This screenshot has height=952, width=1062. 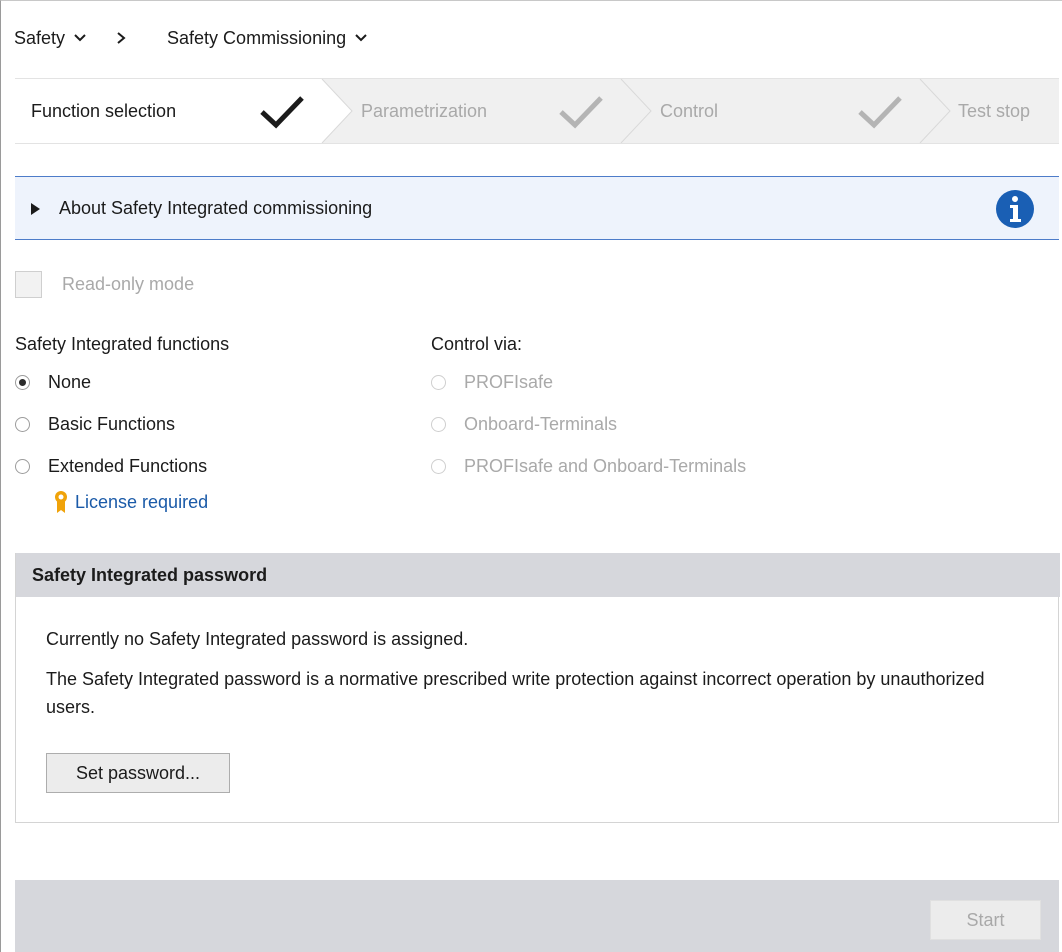 What do you see at coordinates (40, 37) in the screenshot?
I see `breadcrumb-safety-label: Safety` at bounding box center [40, 37].